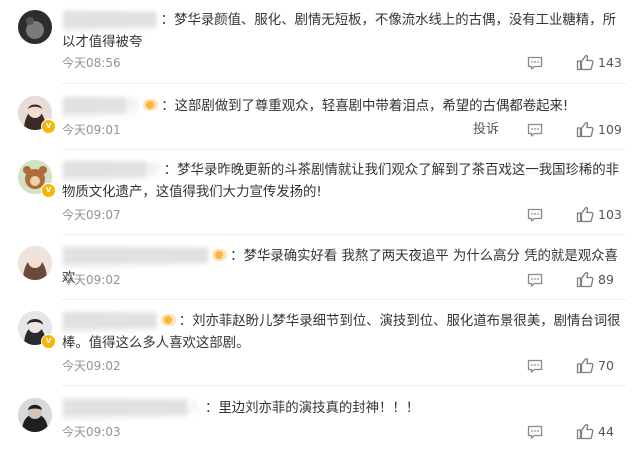  I want to click on like-count: 103, so click(610, 214).